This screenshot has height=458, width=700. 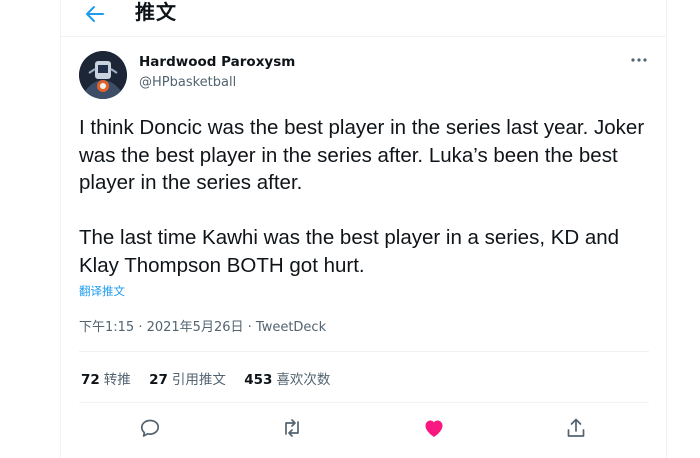 What do you see at coordinates (150, 428) in the screenshot?
I see `reply-icon` at bounding box center [150, 428].